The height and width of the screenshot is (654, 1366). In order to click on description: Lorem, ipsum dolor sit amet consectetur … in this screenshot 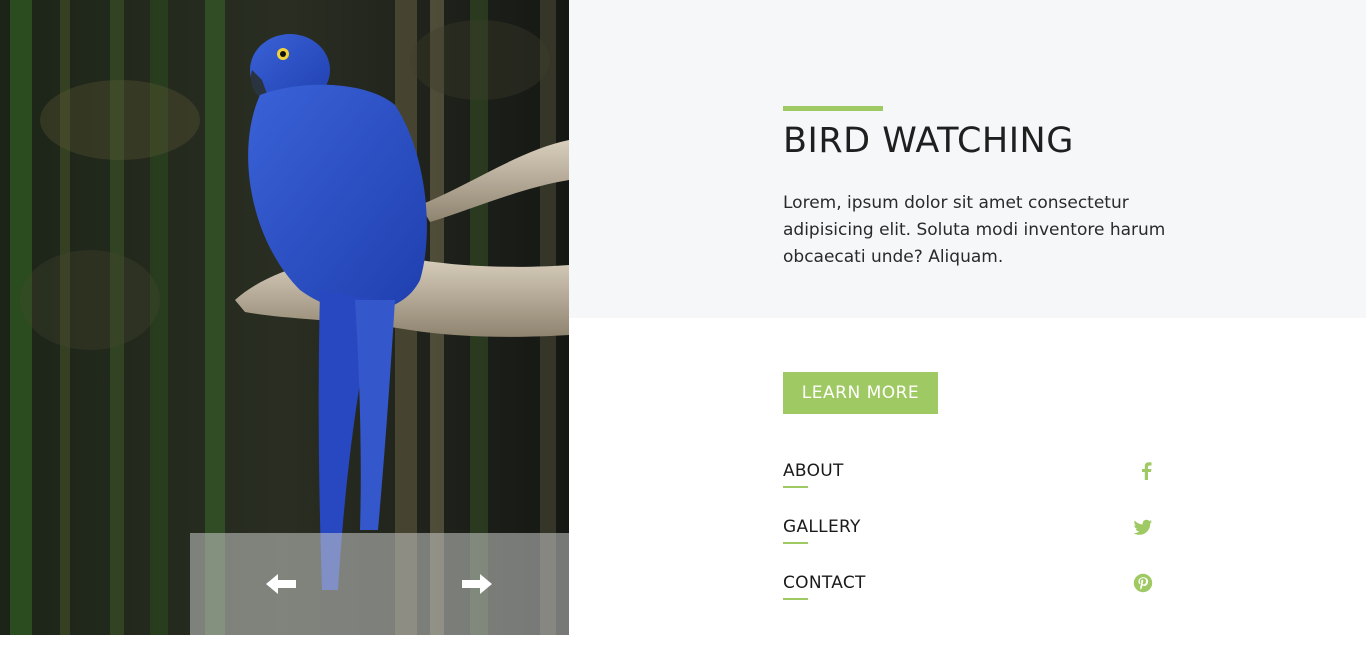, I will do `click(974, 230)`.